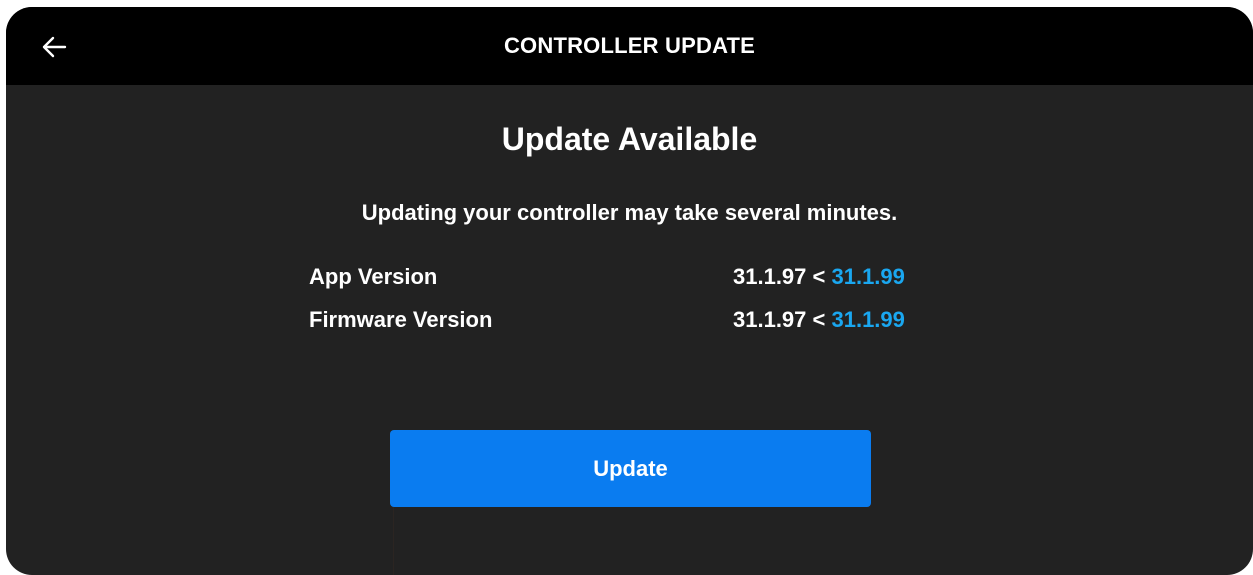  I want to click on update-heading: Update Available, so click(629, 139).